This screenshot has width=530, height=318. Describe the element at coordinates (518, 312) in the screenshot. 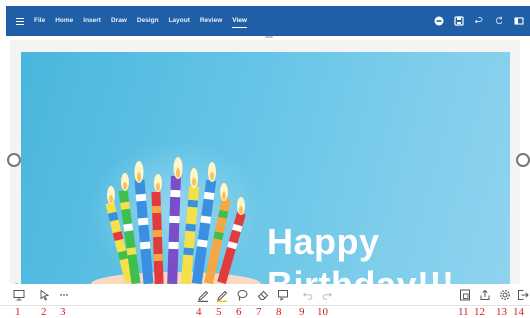

I see `annotation-14: 14` at that location.